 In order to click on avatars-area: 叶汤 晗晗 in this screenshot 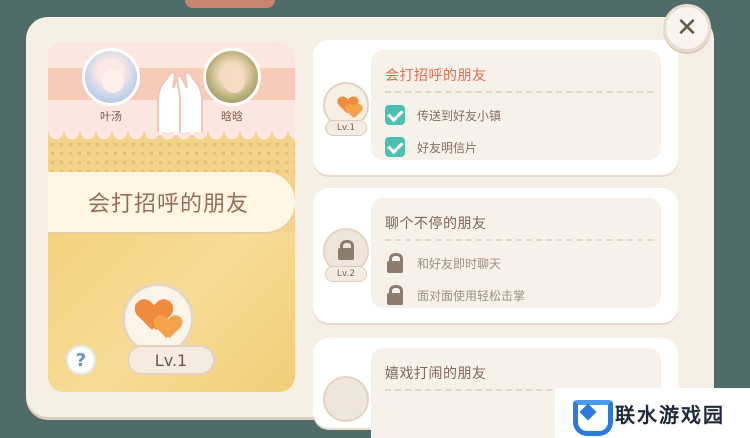, I will do `click(171, 89)`.